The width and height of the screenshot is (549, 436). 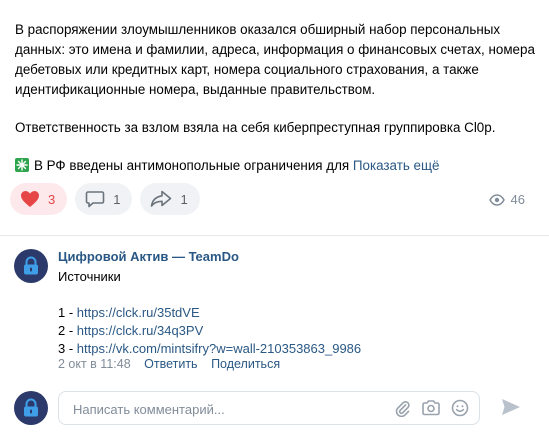 What do you see at coordinates (228, 409) in the screenshot?
I see `comment-input` at bounding box center [228, 409].